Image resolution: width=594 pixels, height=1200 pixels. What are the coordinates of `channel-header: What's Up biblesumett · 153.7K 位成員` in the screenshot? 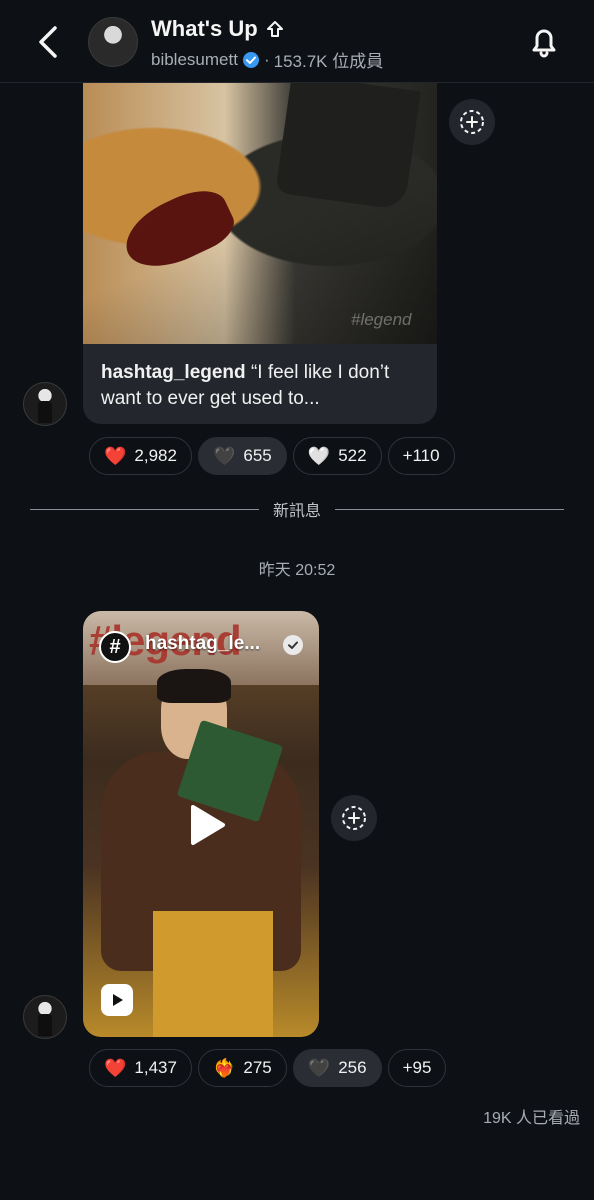 It's located at (297, 41).